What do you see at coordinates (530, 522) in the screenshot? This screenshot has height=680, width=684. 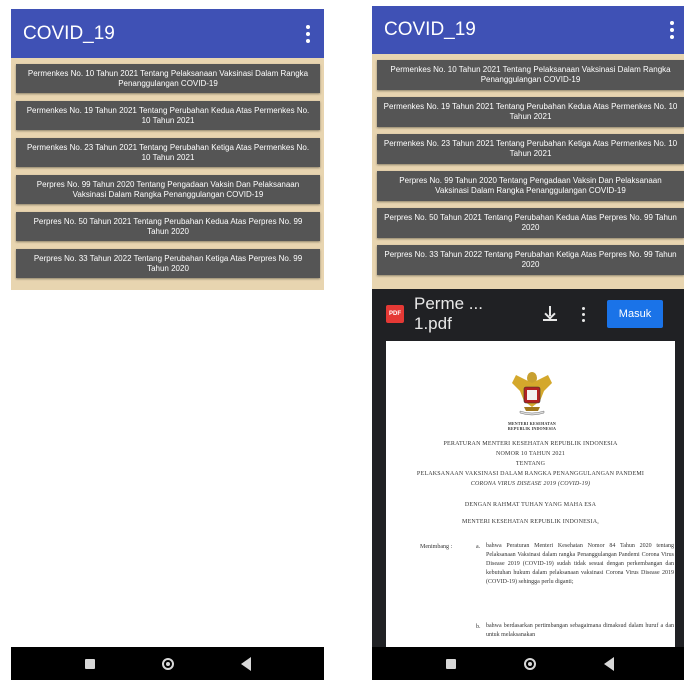 I see `doc-menteri: MENTERI KESEHATAN REPUBLIK INDONESIA,` at bounding box center [530, 522].